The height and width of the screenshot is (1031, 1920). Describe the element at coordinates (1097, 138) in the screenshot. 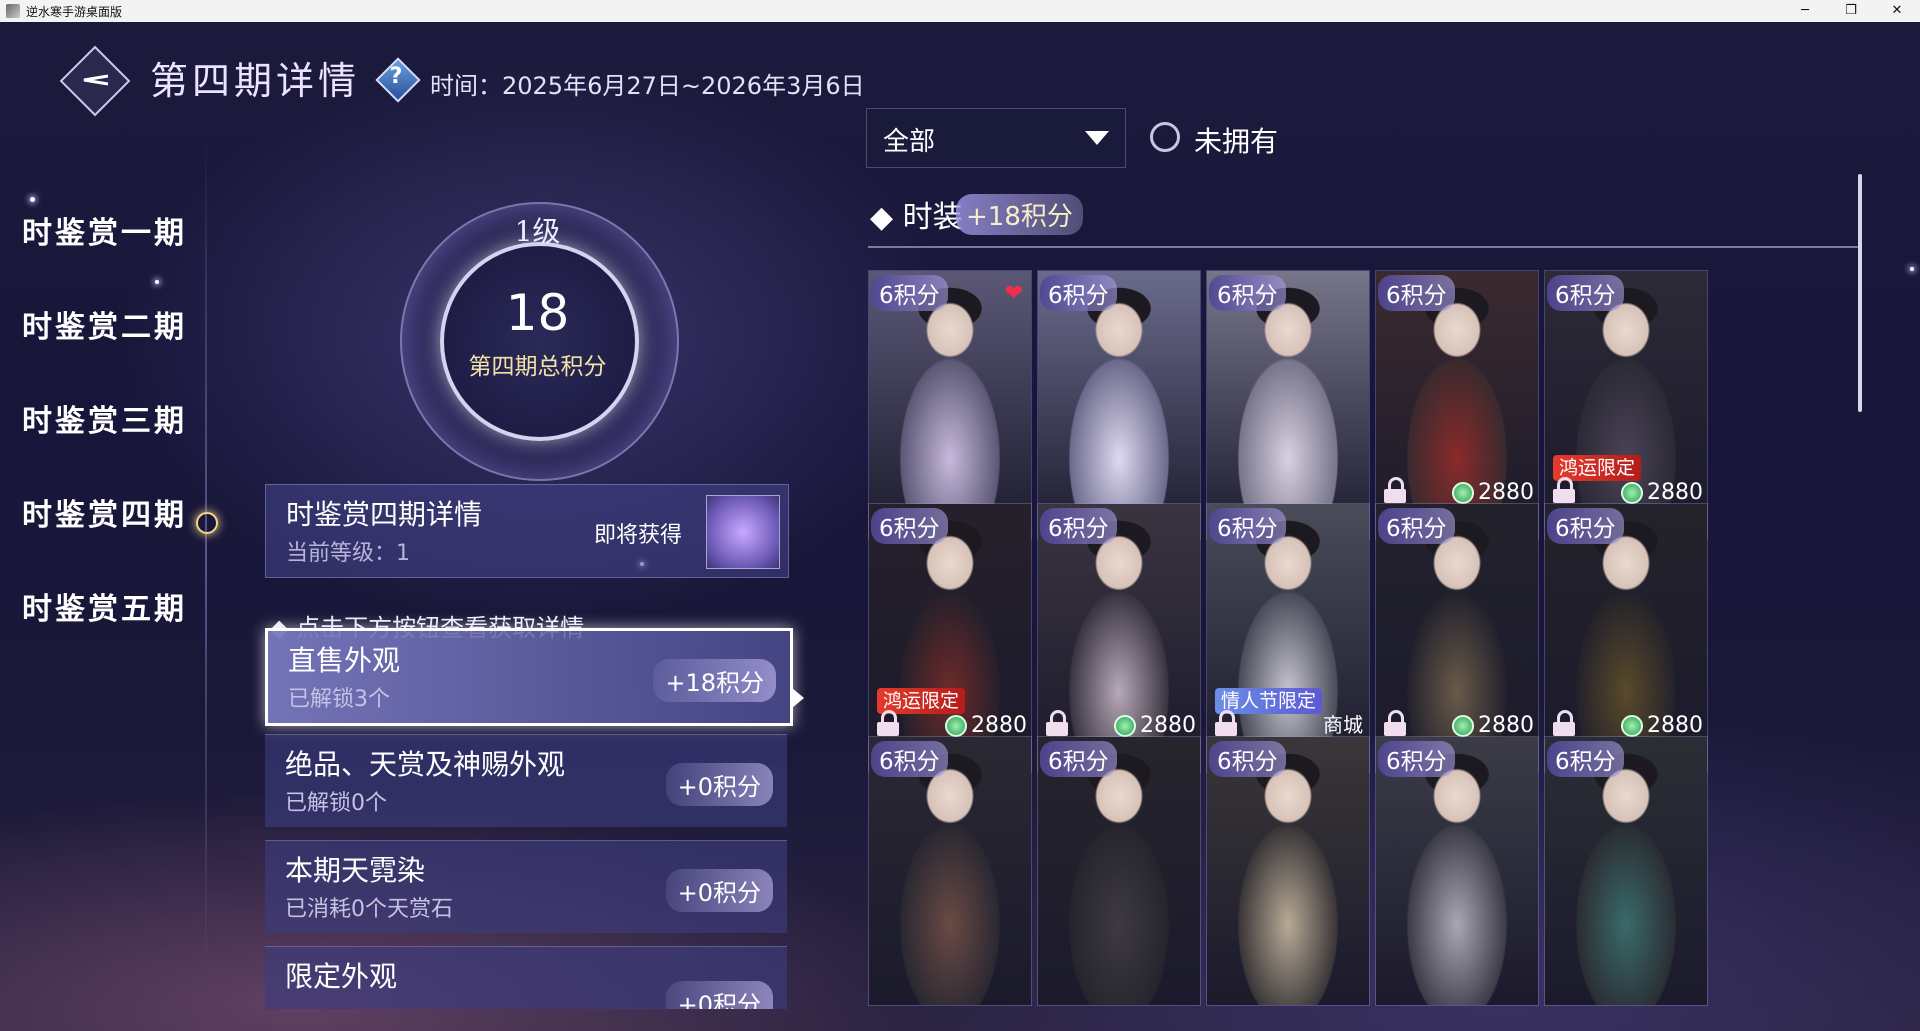

I see `chevron-down-icon` at that location.